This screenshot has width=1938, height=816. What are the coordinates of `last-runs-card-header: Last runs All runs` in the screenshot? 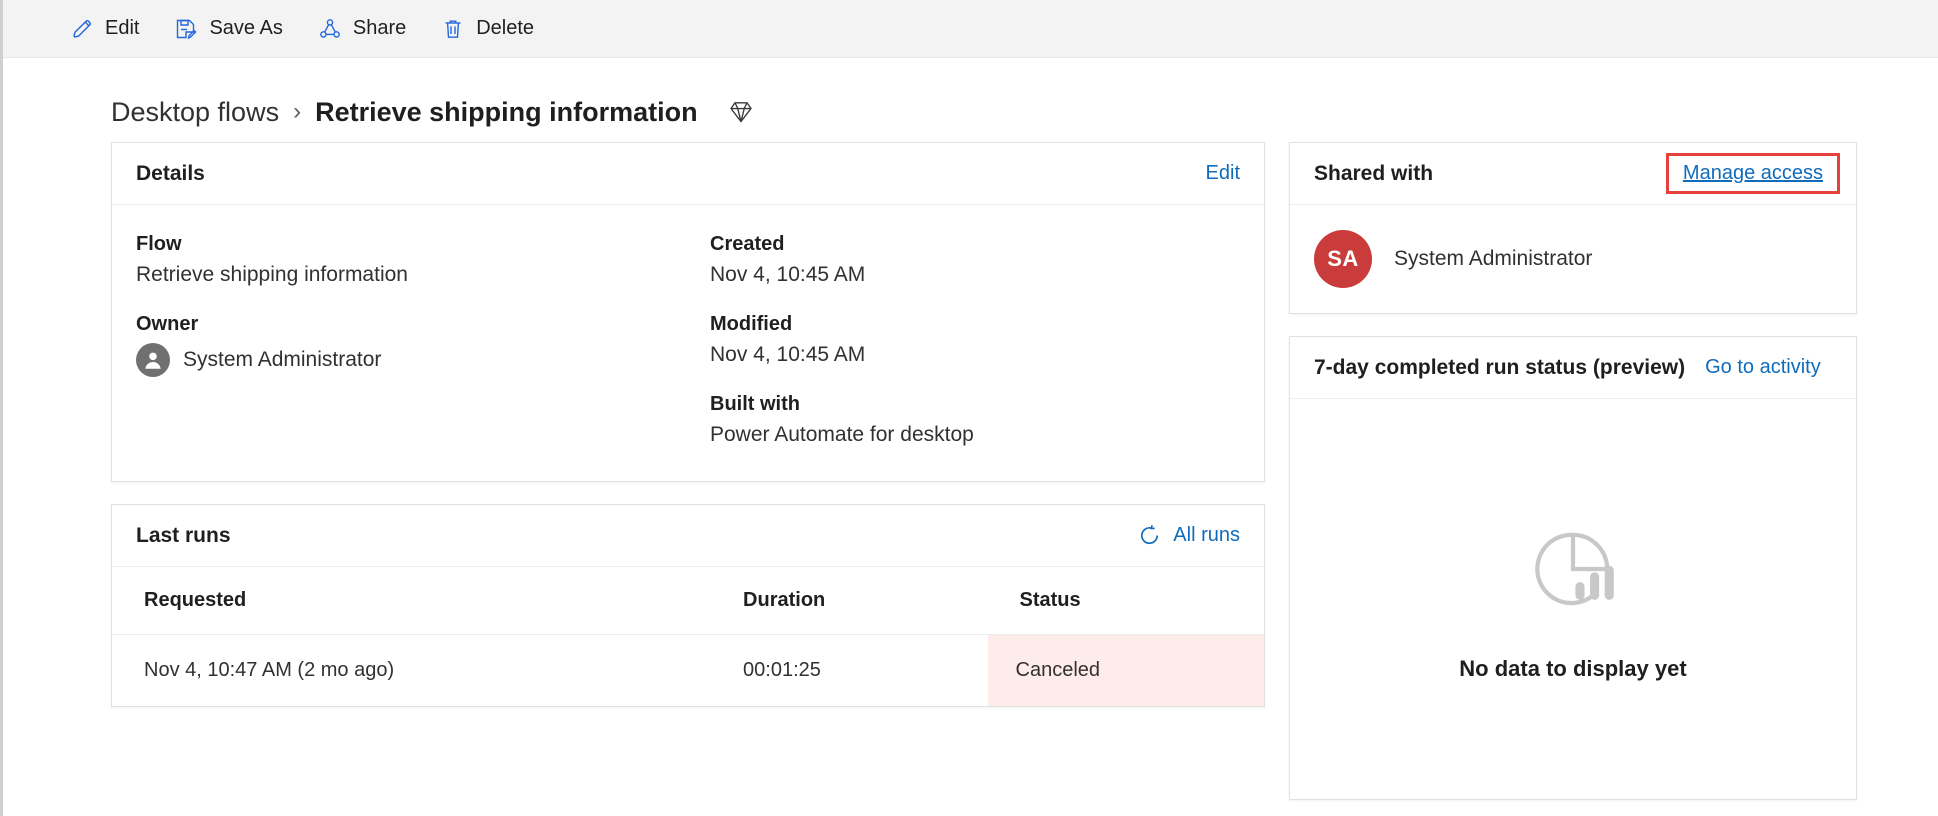 It's located at (688, 536).